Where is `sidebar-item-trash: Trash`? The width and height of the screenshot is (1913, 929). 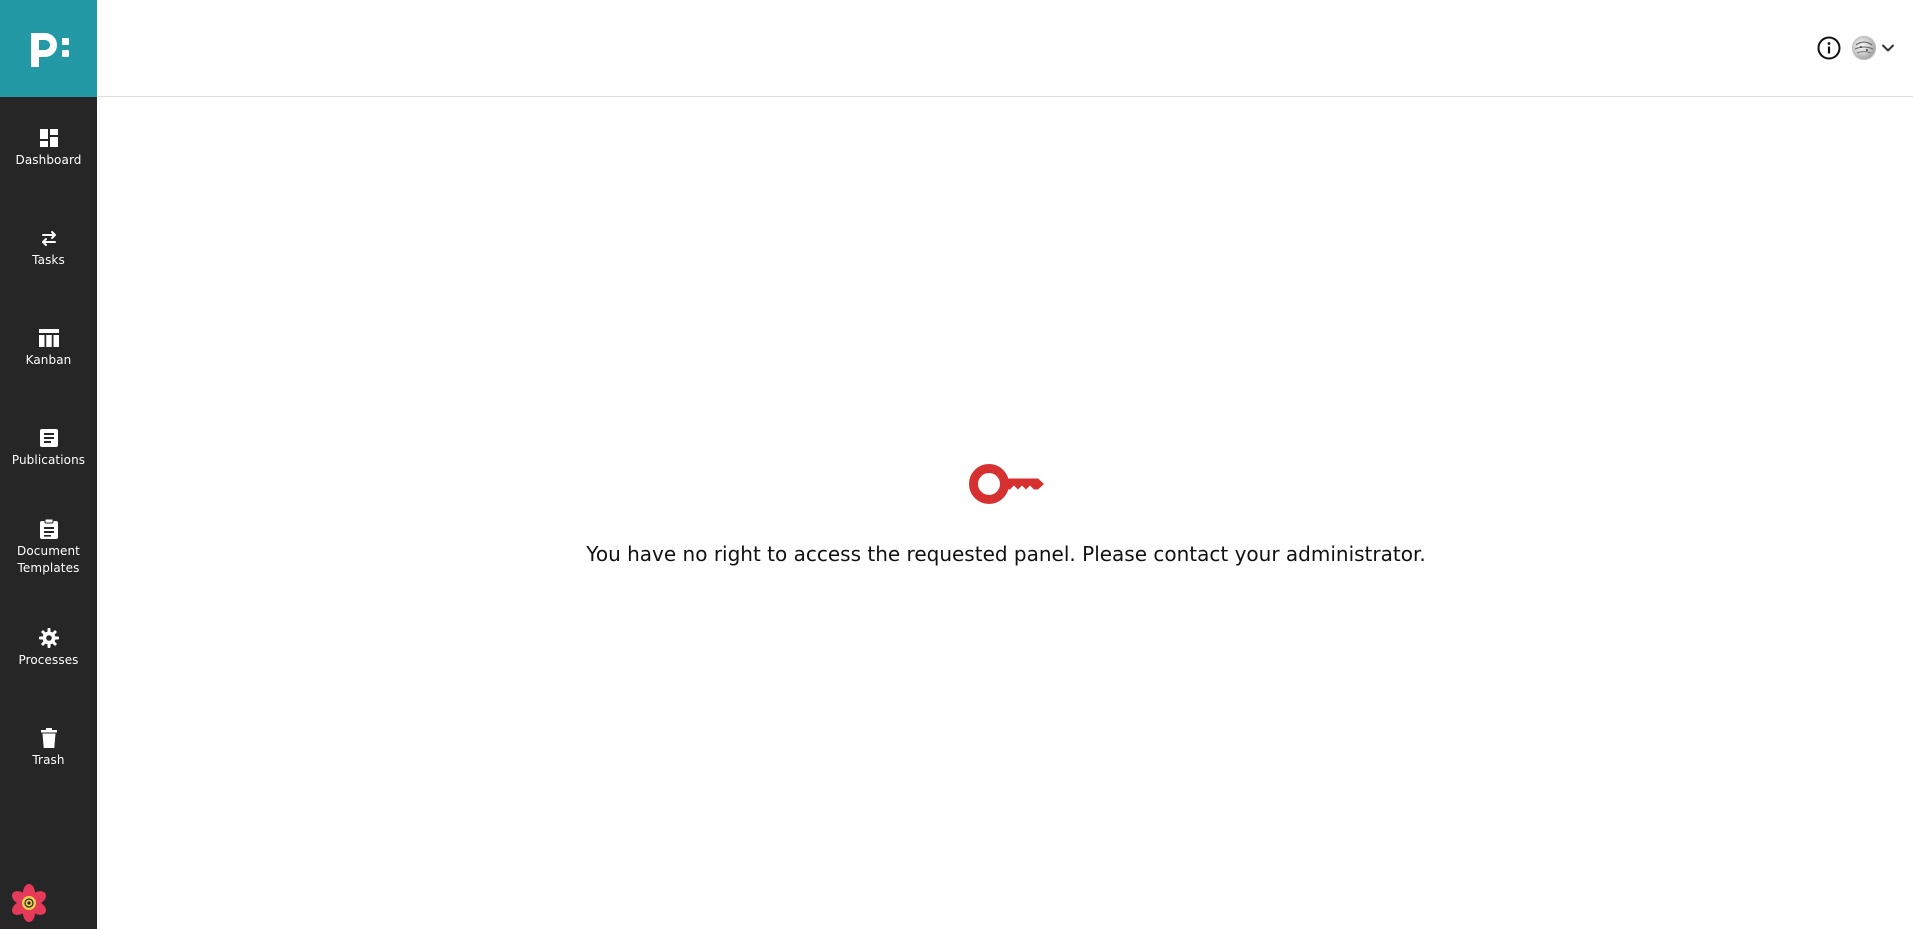
sidebar-item-trash: Trash is located at coordinates (48, 748).